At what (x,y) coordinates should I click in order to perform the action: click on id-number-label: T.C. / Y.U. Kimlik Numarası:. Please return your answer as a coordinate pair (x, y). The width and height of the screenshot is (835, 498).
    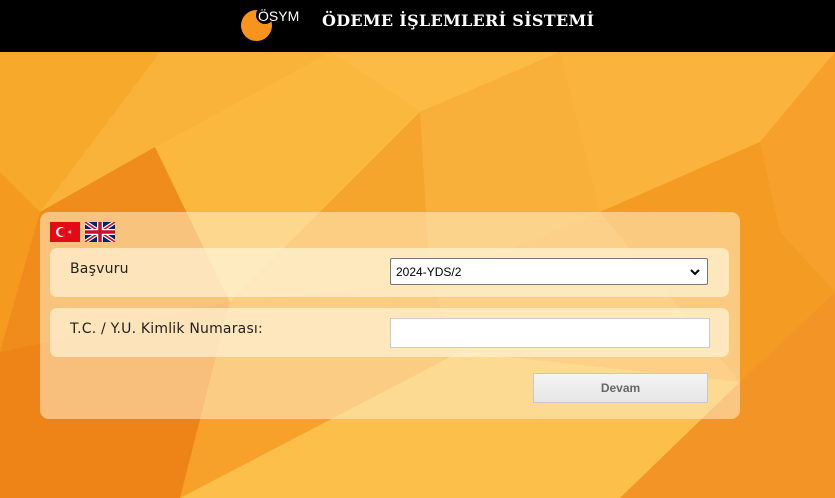
    Looking at the image, I should click on (166, 329).